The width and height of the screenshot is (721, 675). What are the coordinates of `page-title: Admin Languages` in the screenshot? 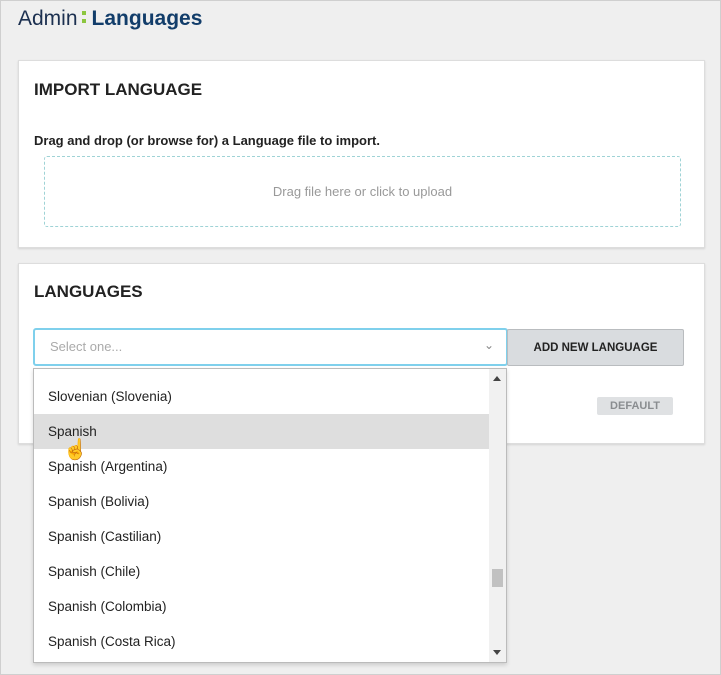 It's located at (110, 19).